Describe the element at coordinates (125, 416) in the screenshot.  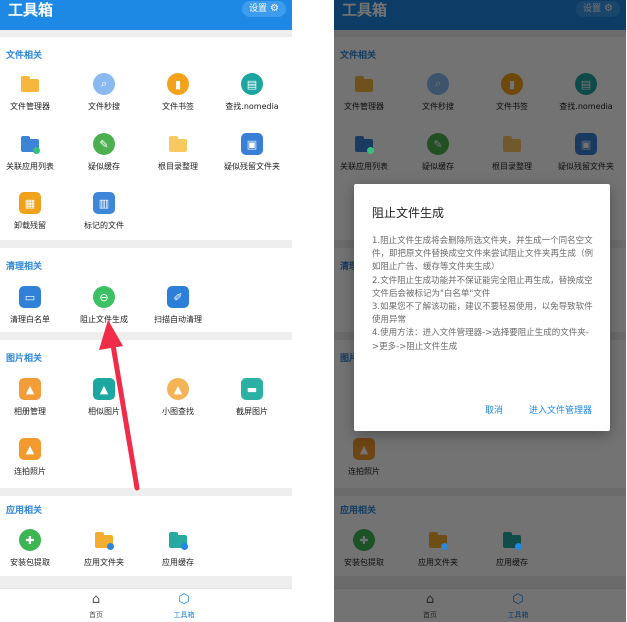
I see `arrow-shaft` at that location.